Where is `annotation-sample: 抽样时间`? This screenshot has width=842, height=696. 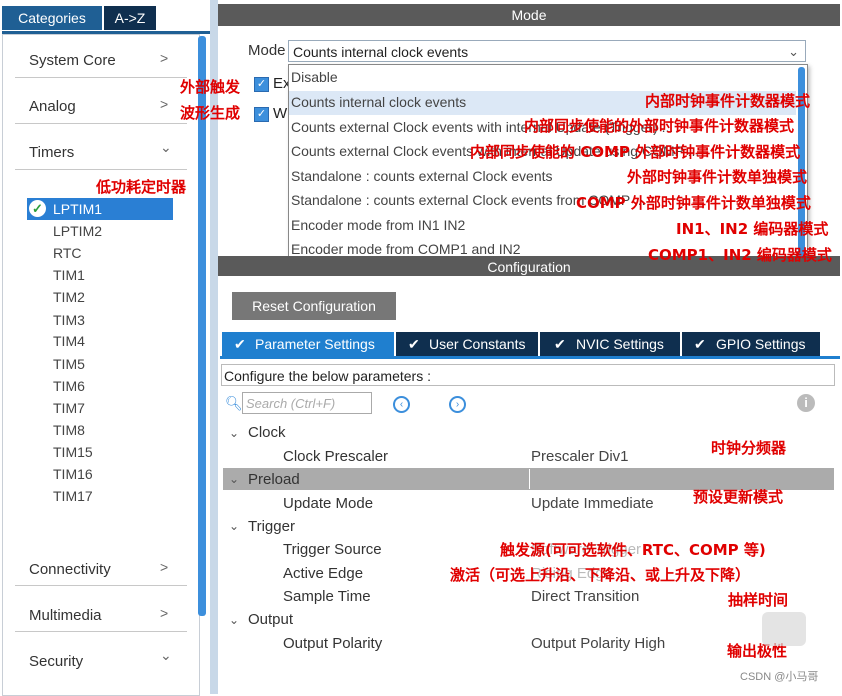
annotation-sample: 抽样时间 is located at coordinates (758, 600).